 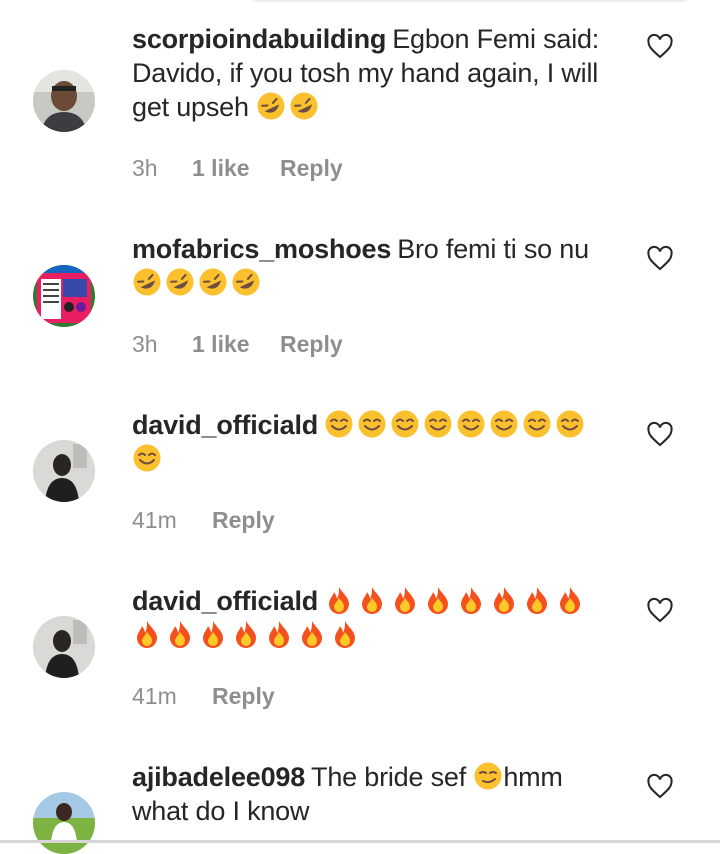 What do you see at coordinates (389, 777) in the screenshot?
I see `comment-body: The bride sef` at bounding box center [389, 777].